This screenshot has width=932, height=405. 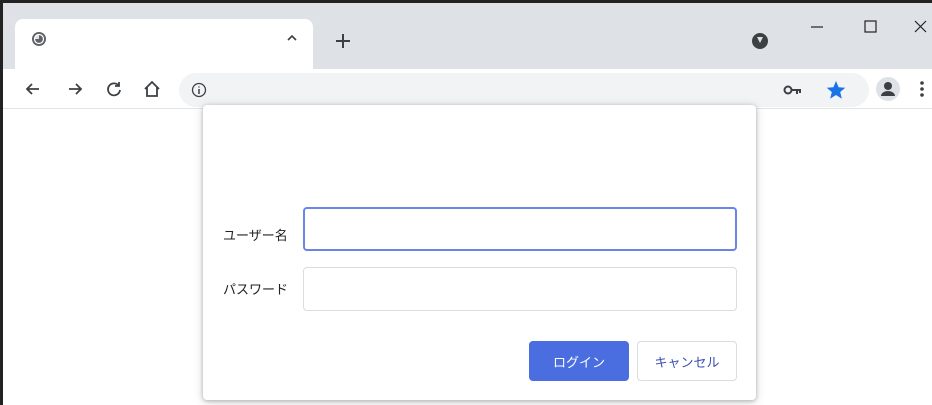 What do you see at coordinates (922, 89) in the screenshot?
I see `more-vert-icon` at bounding box center [922, 89].